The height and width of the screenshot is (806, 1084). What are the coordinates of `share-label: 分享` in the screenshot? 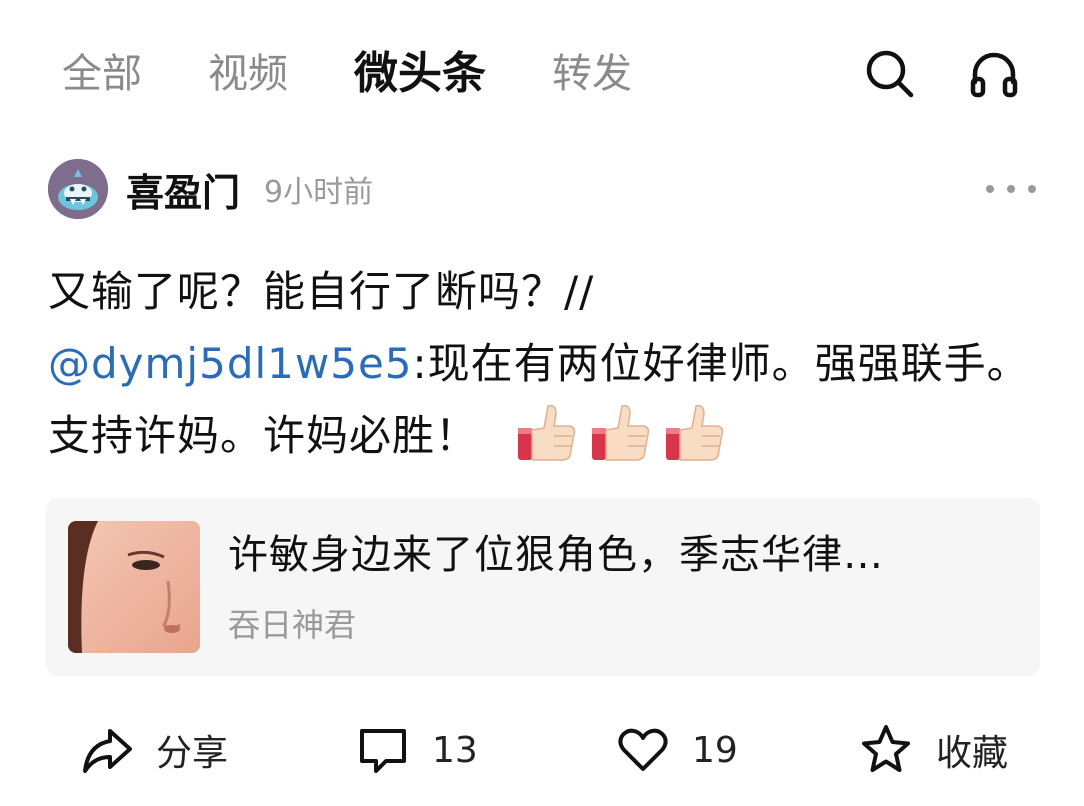 It's located at (192, 753).